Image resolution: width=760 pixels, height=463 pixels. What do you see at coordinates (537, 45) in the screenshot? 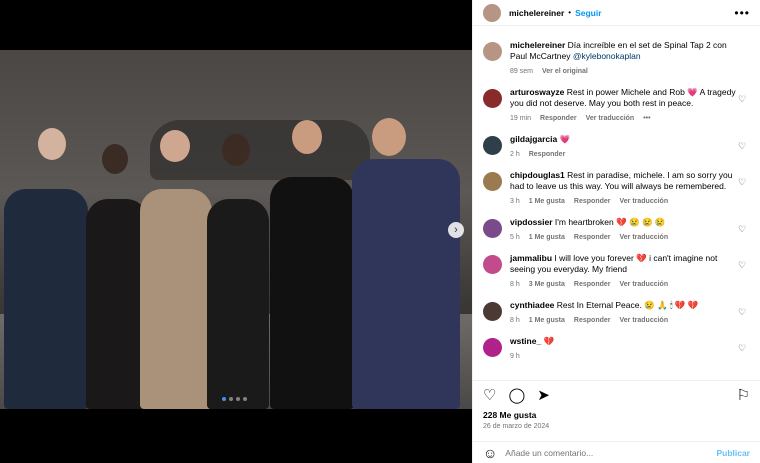
I see `caption-username: michelereiner` at bounding box center [537, 45].